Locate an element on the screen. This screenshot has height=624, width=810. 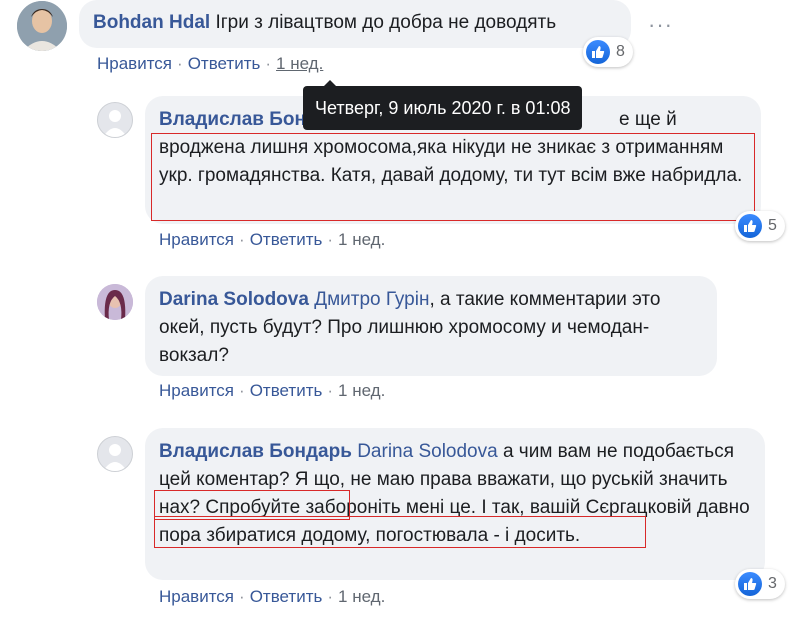
comment-text-fragment: е ще й is located at coordinates (648, 119).